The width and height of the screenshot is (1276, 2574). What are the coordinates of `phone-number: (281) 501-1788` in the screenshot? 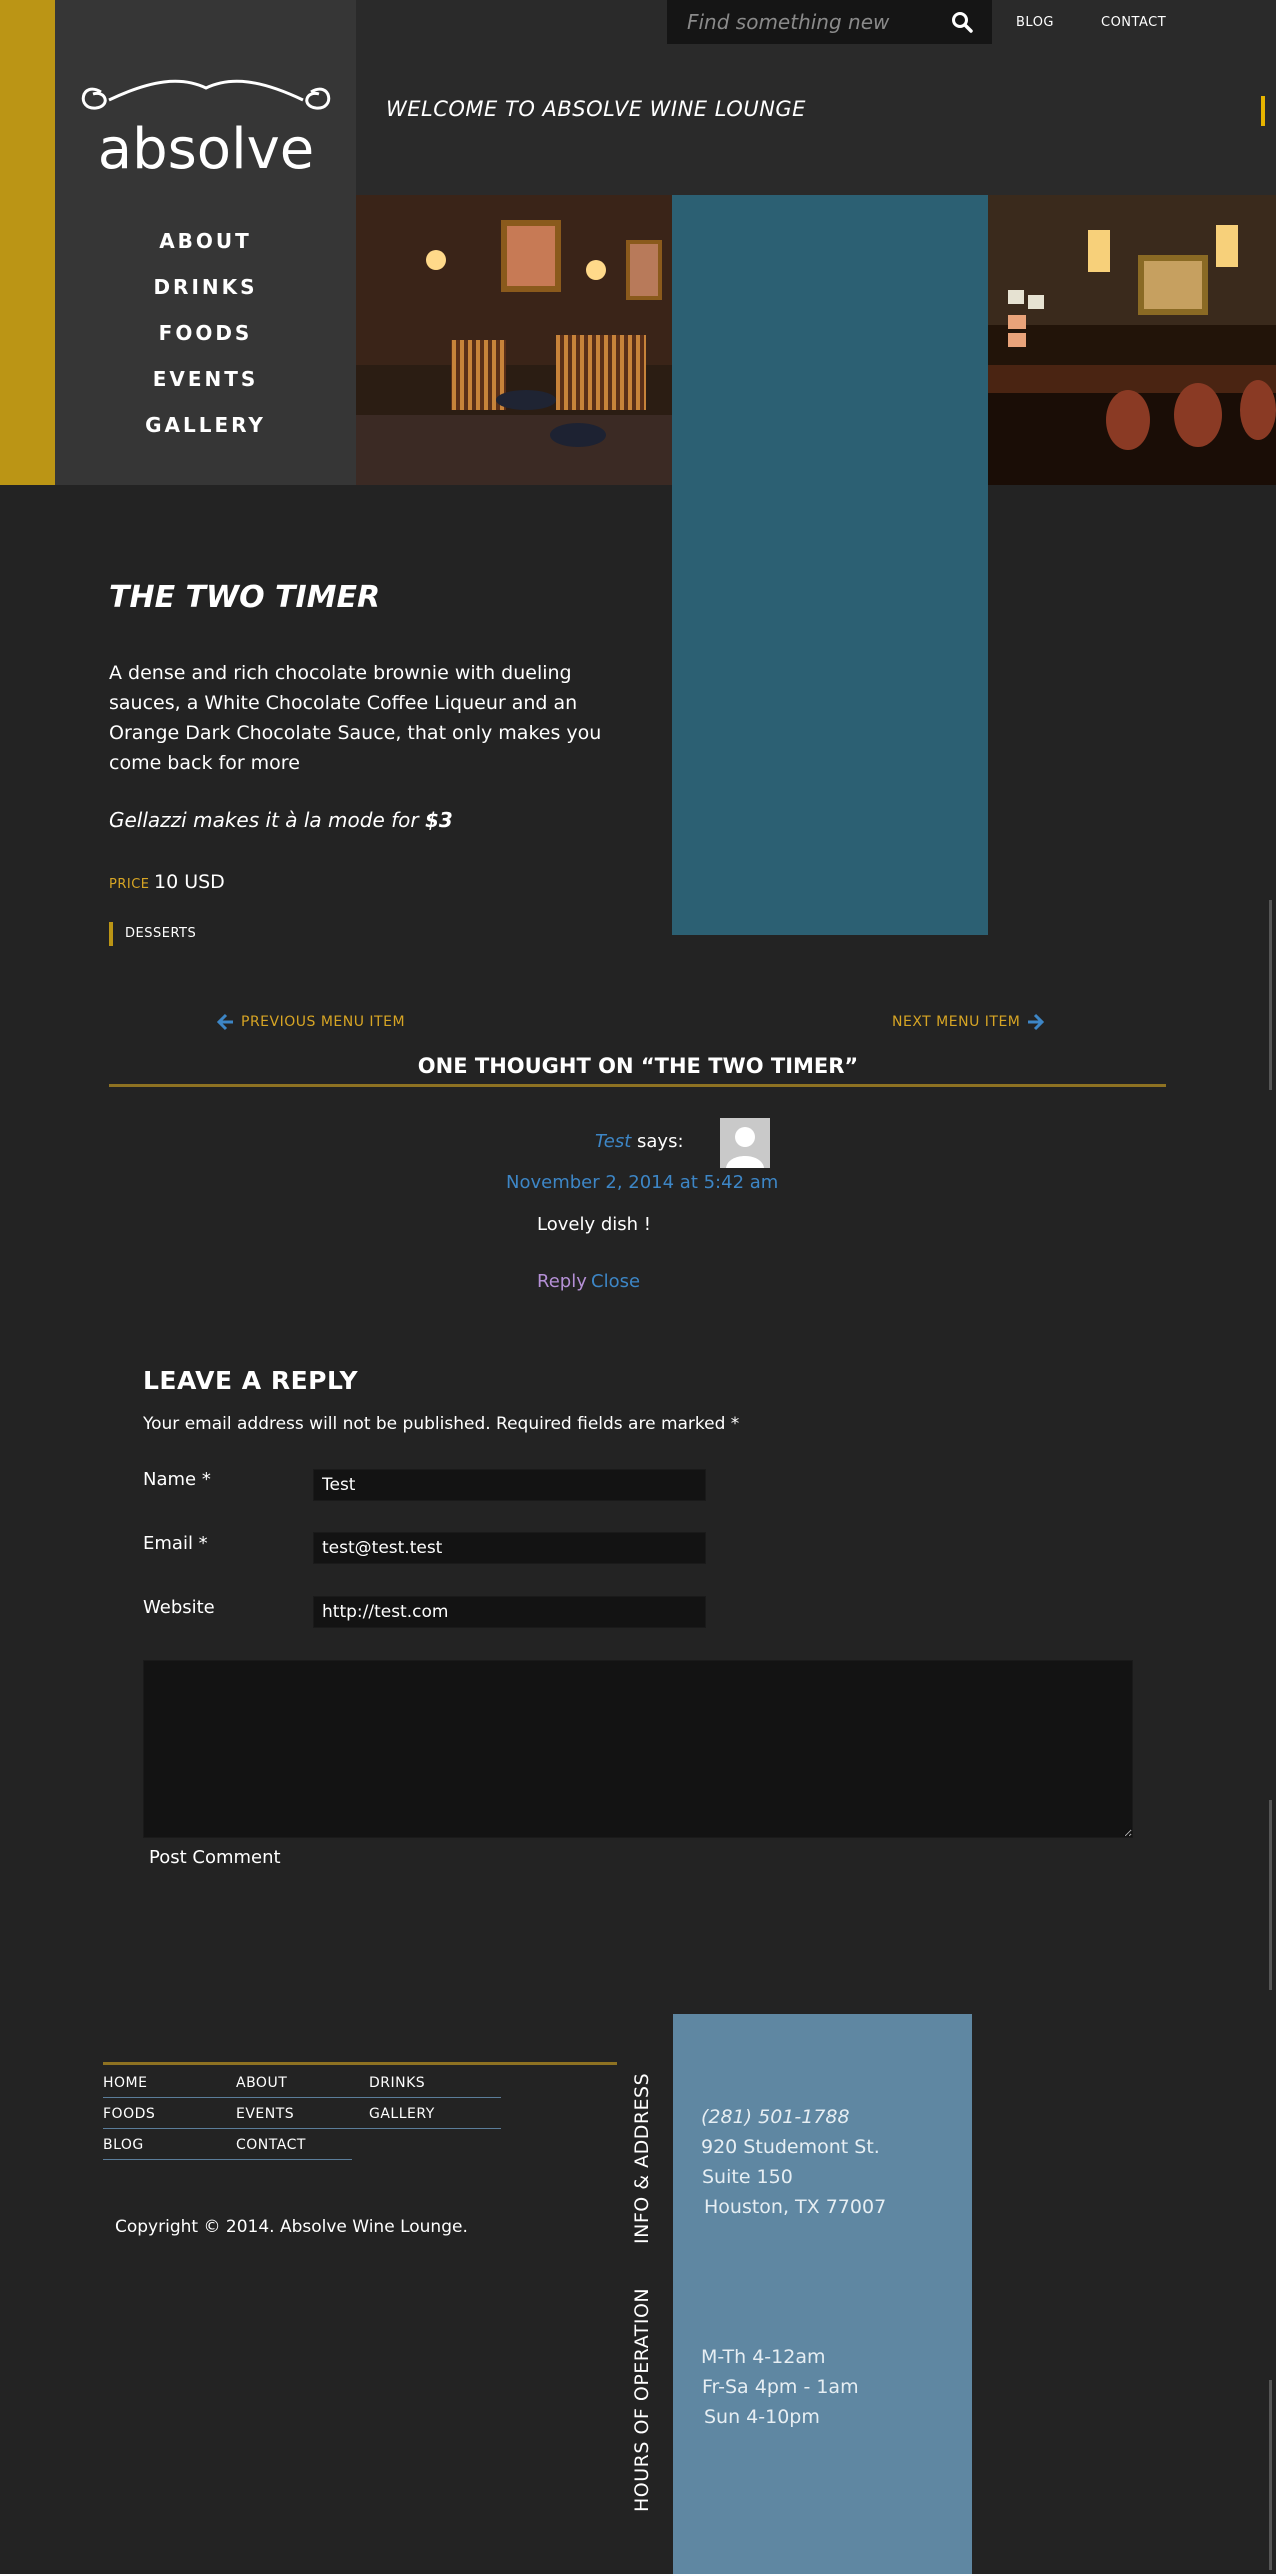 It's located at (775, 2117).